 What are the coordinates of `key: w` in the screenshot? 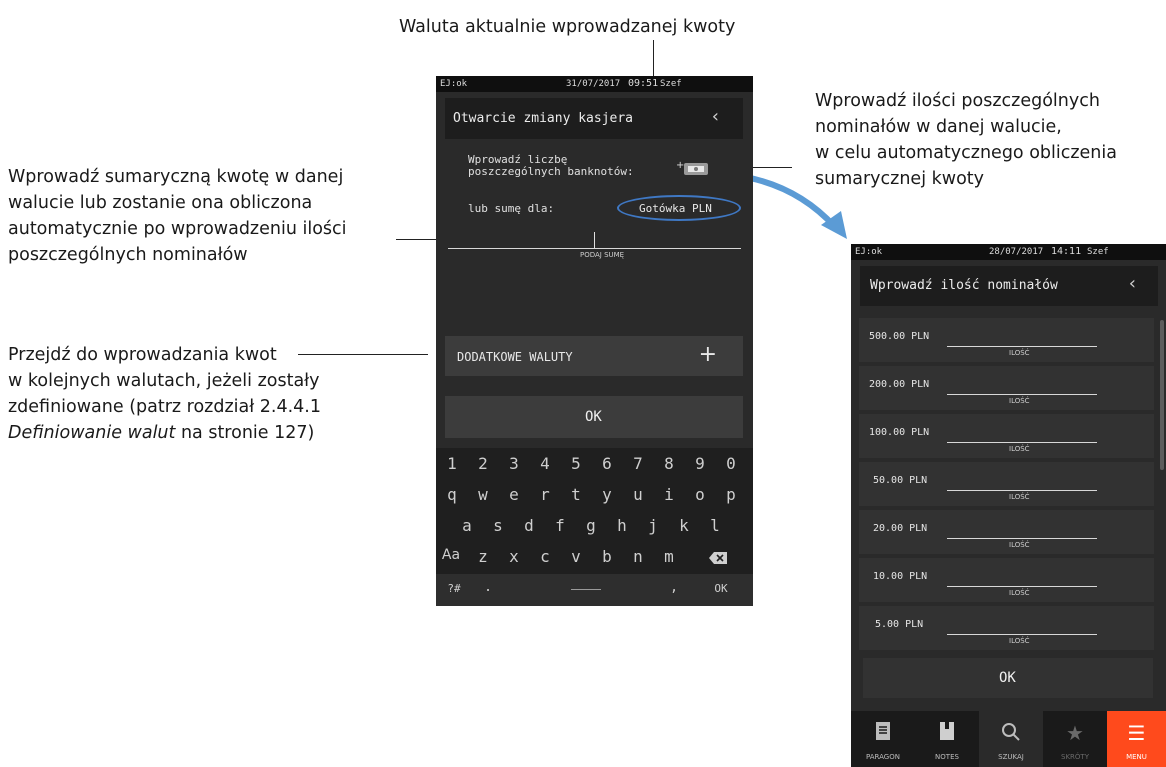 It's located at (483, 494).